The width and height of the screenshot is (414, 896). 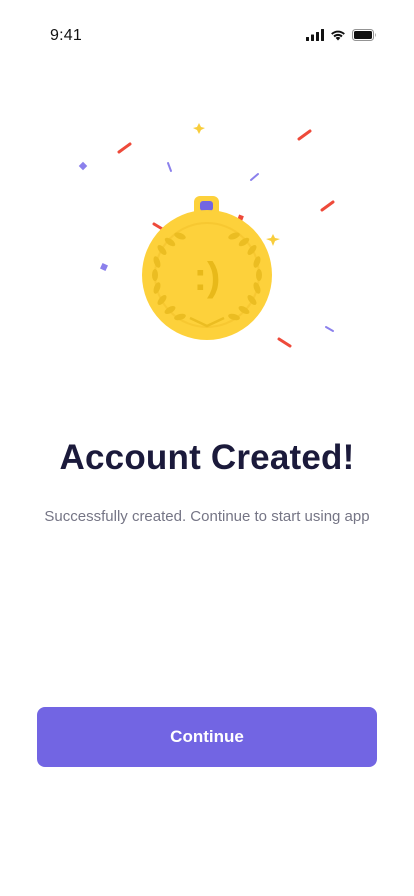 What do you see at coordinates (66, 35) in the screenshot?
I see `status-time: 9:41` at bounding box center [66, 35].